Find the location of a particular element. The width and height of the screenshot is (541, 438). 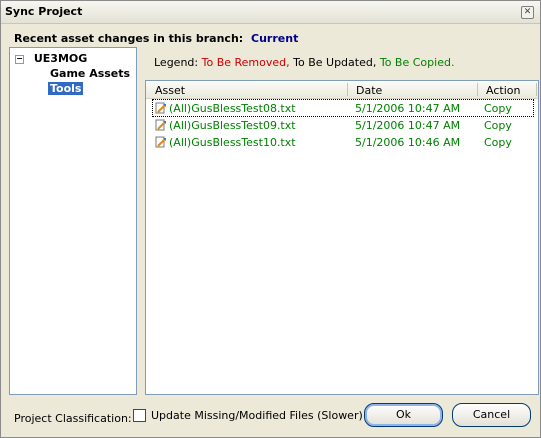

update-missing-checkbox is located at coordinates (139, 415).